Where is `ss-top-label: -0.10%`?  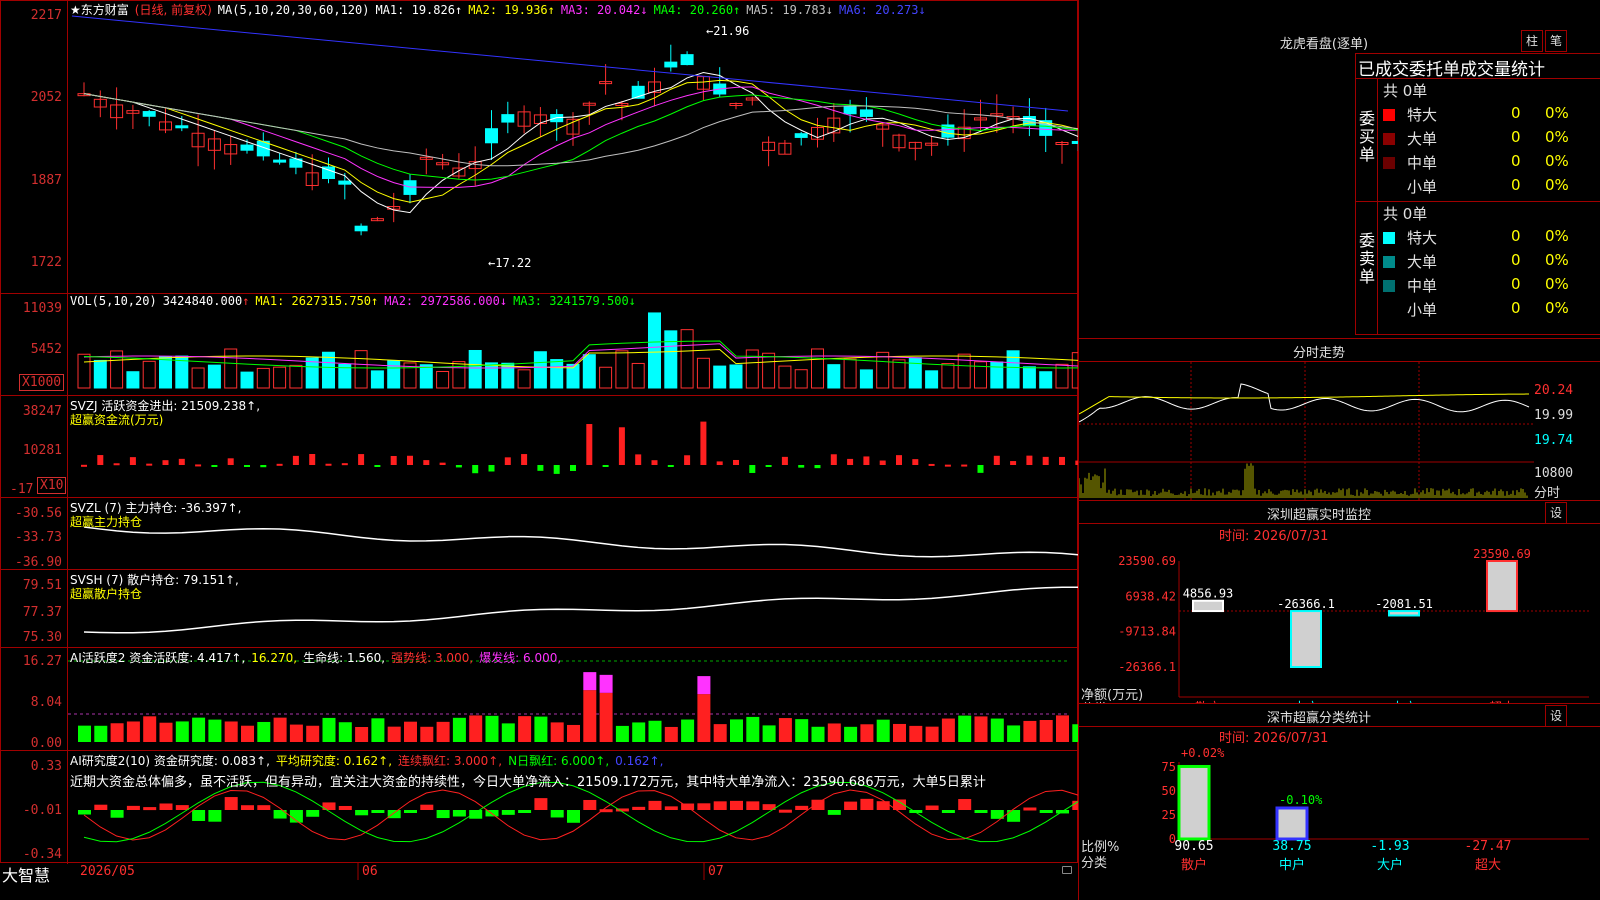
ss-top-label: -0.10% is located at coordinates (1301, 800).